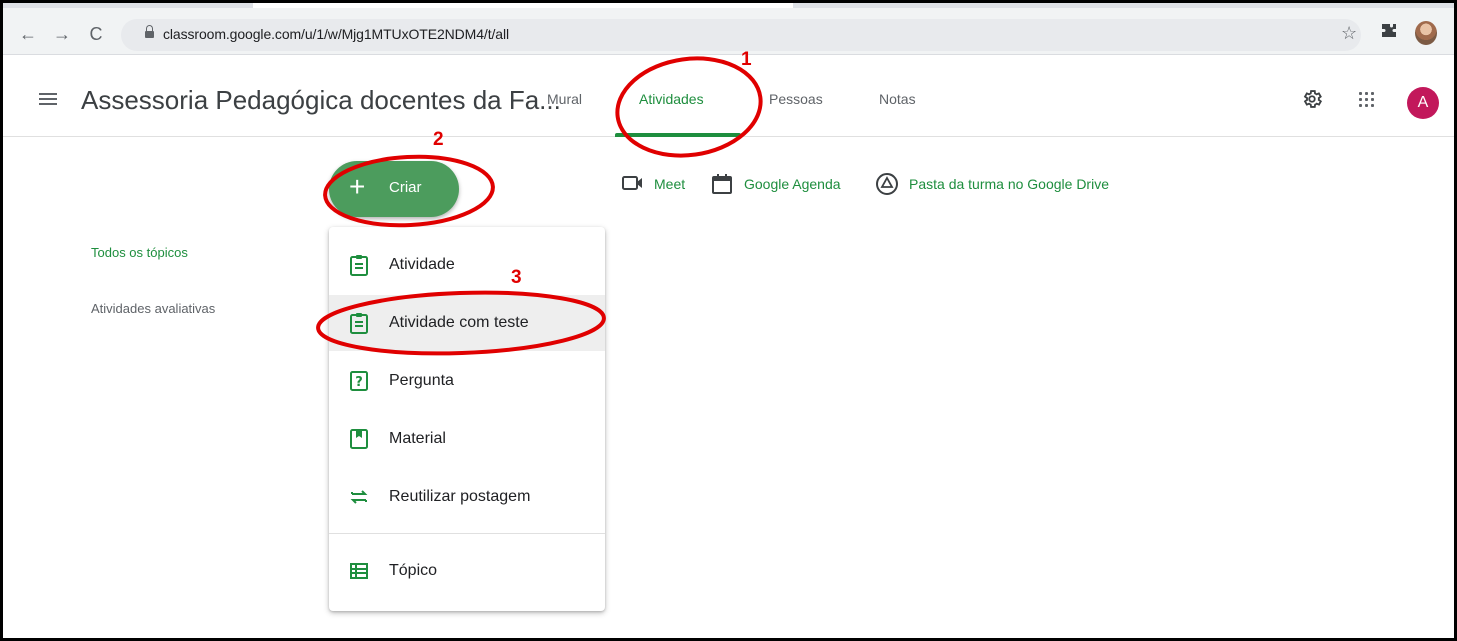 The width and height of the screenshot is (1457, 641). Describe the element at coordinates (1367, 100) in the screenshot. I see `apps-grid-icon` at that location.